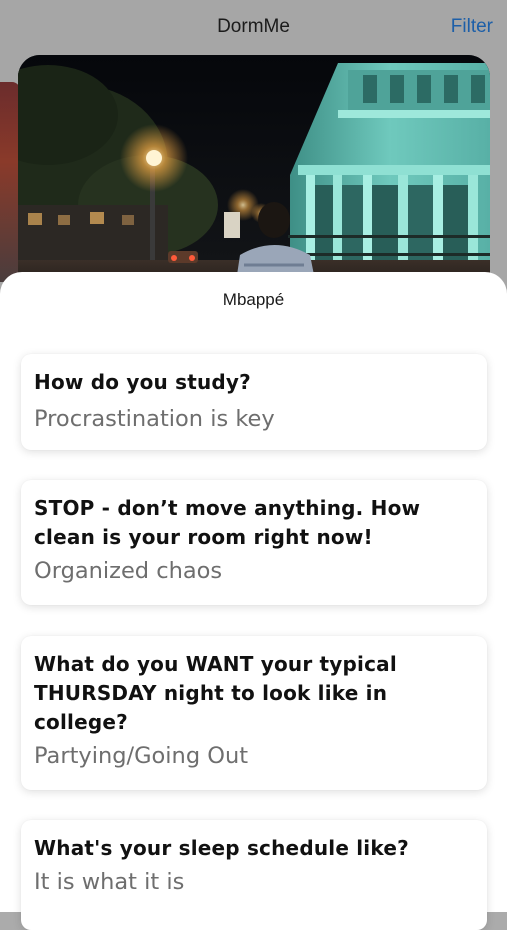  I want to click on navigation-bar: DormMe Filter, so click(253, 28).